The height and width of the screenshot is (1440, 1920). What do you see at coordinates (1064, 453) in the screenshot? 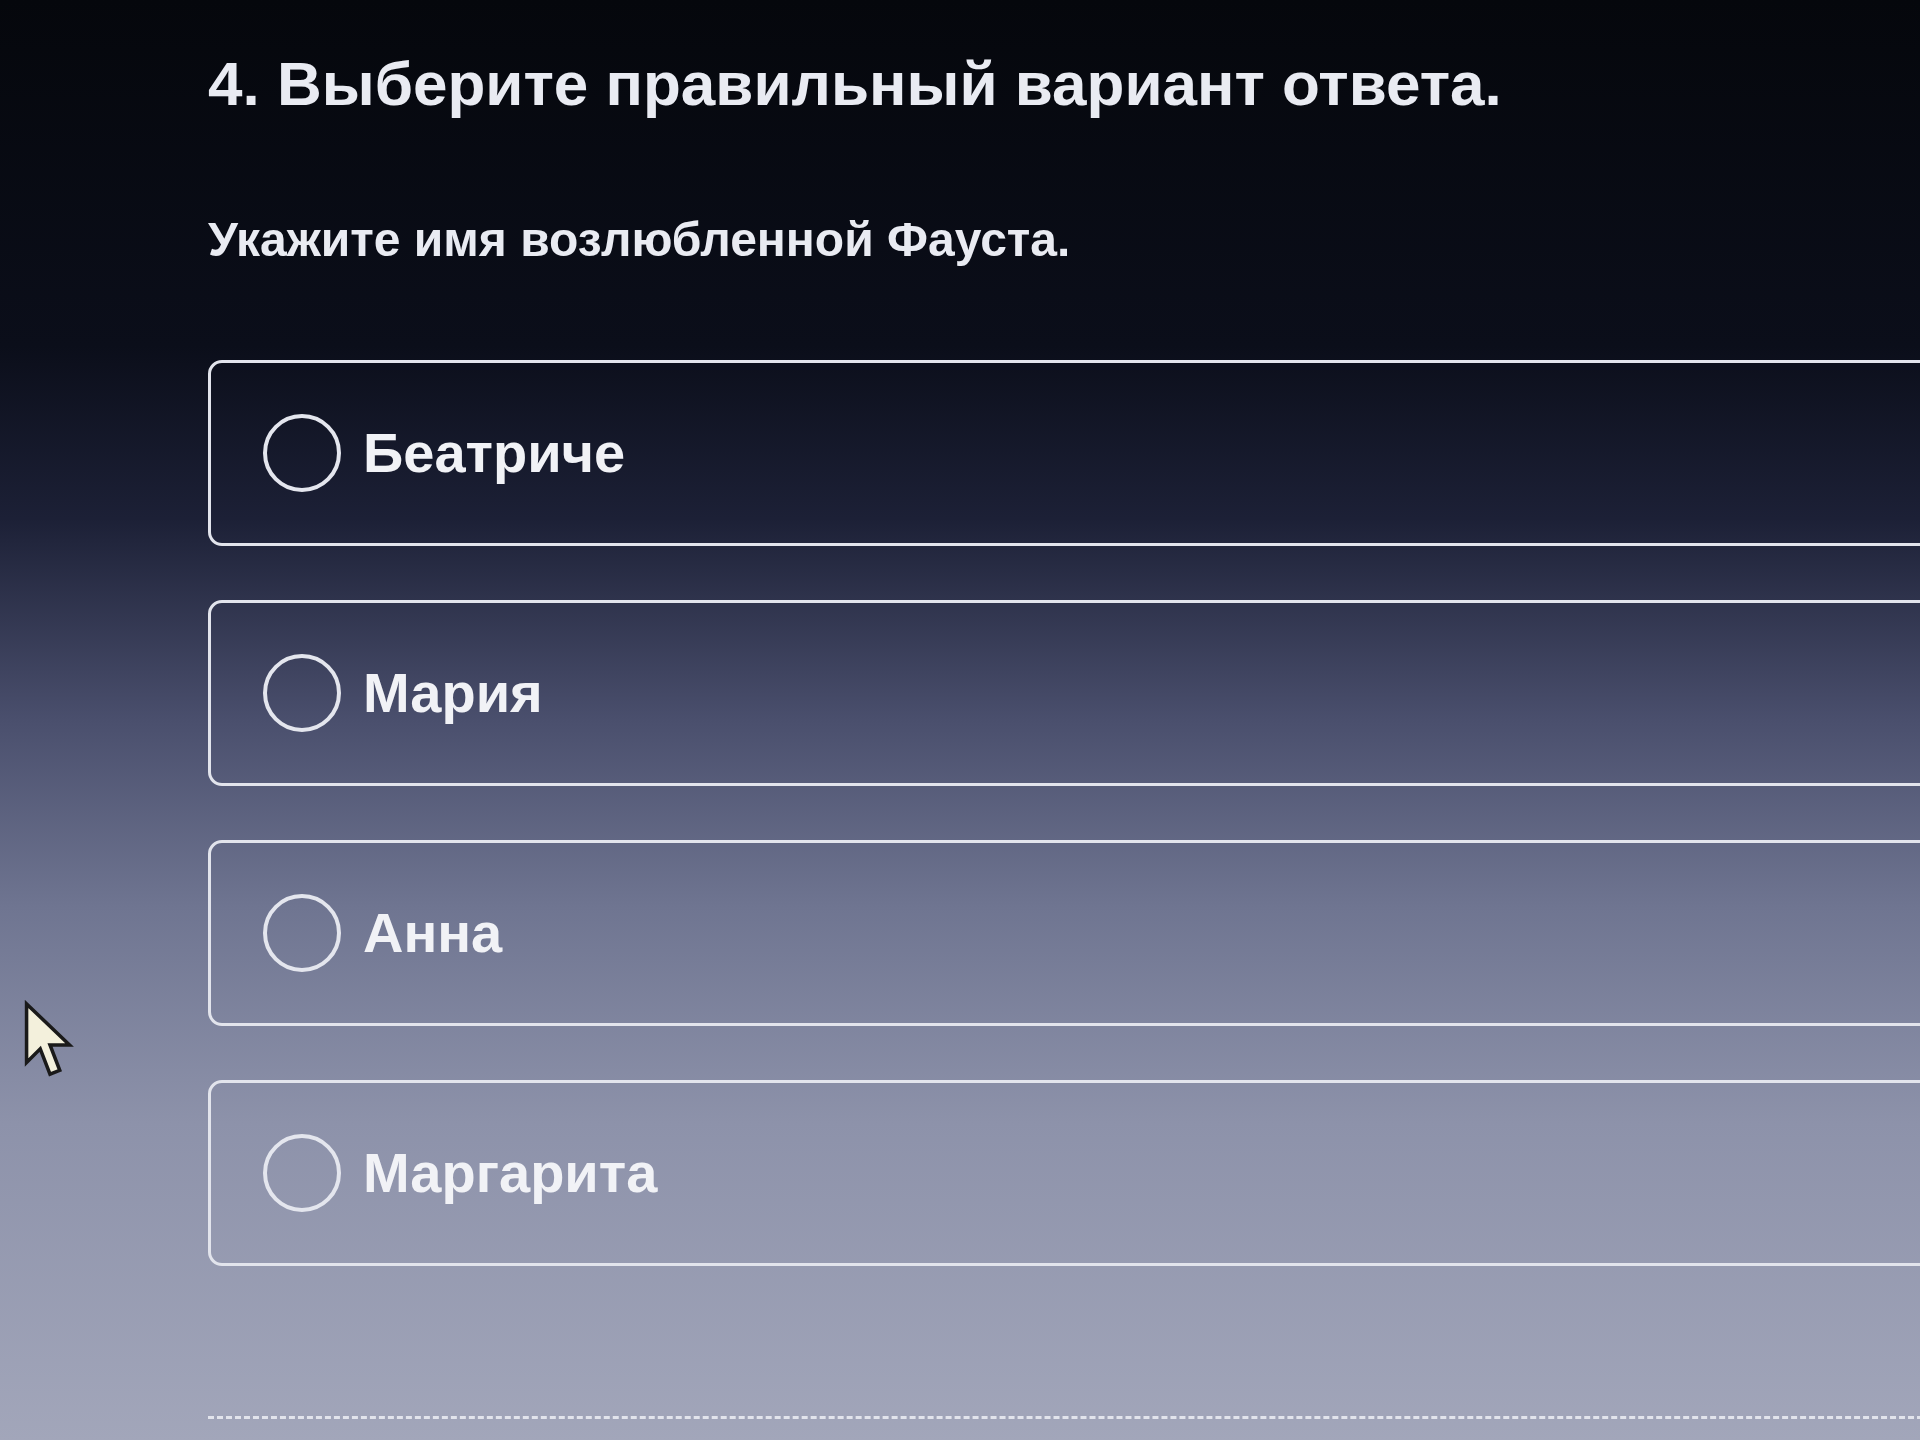
I see `answer-option: Беатриче` at bounding box center [1064, 453].